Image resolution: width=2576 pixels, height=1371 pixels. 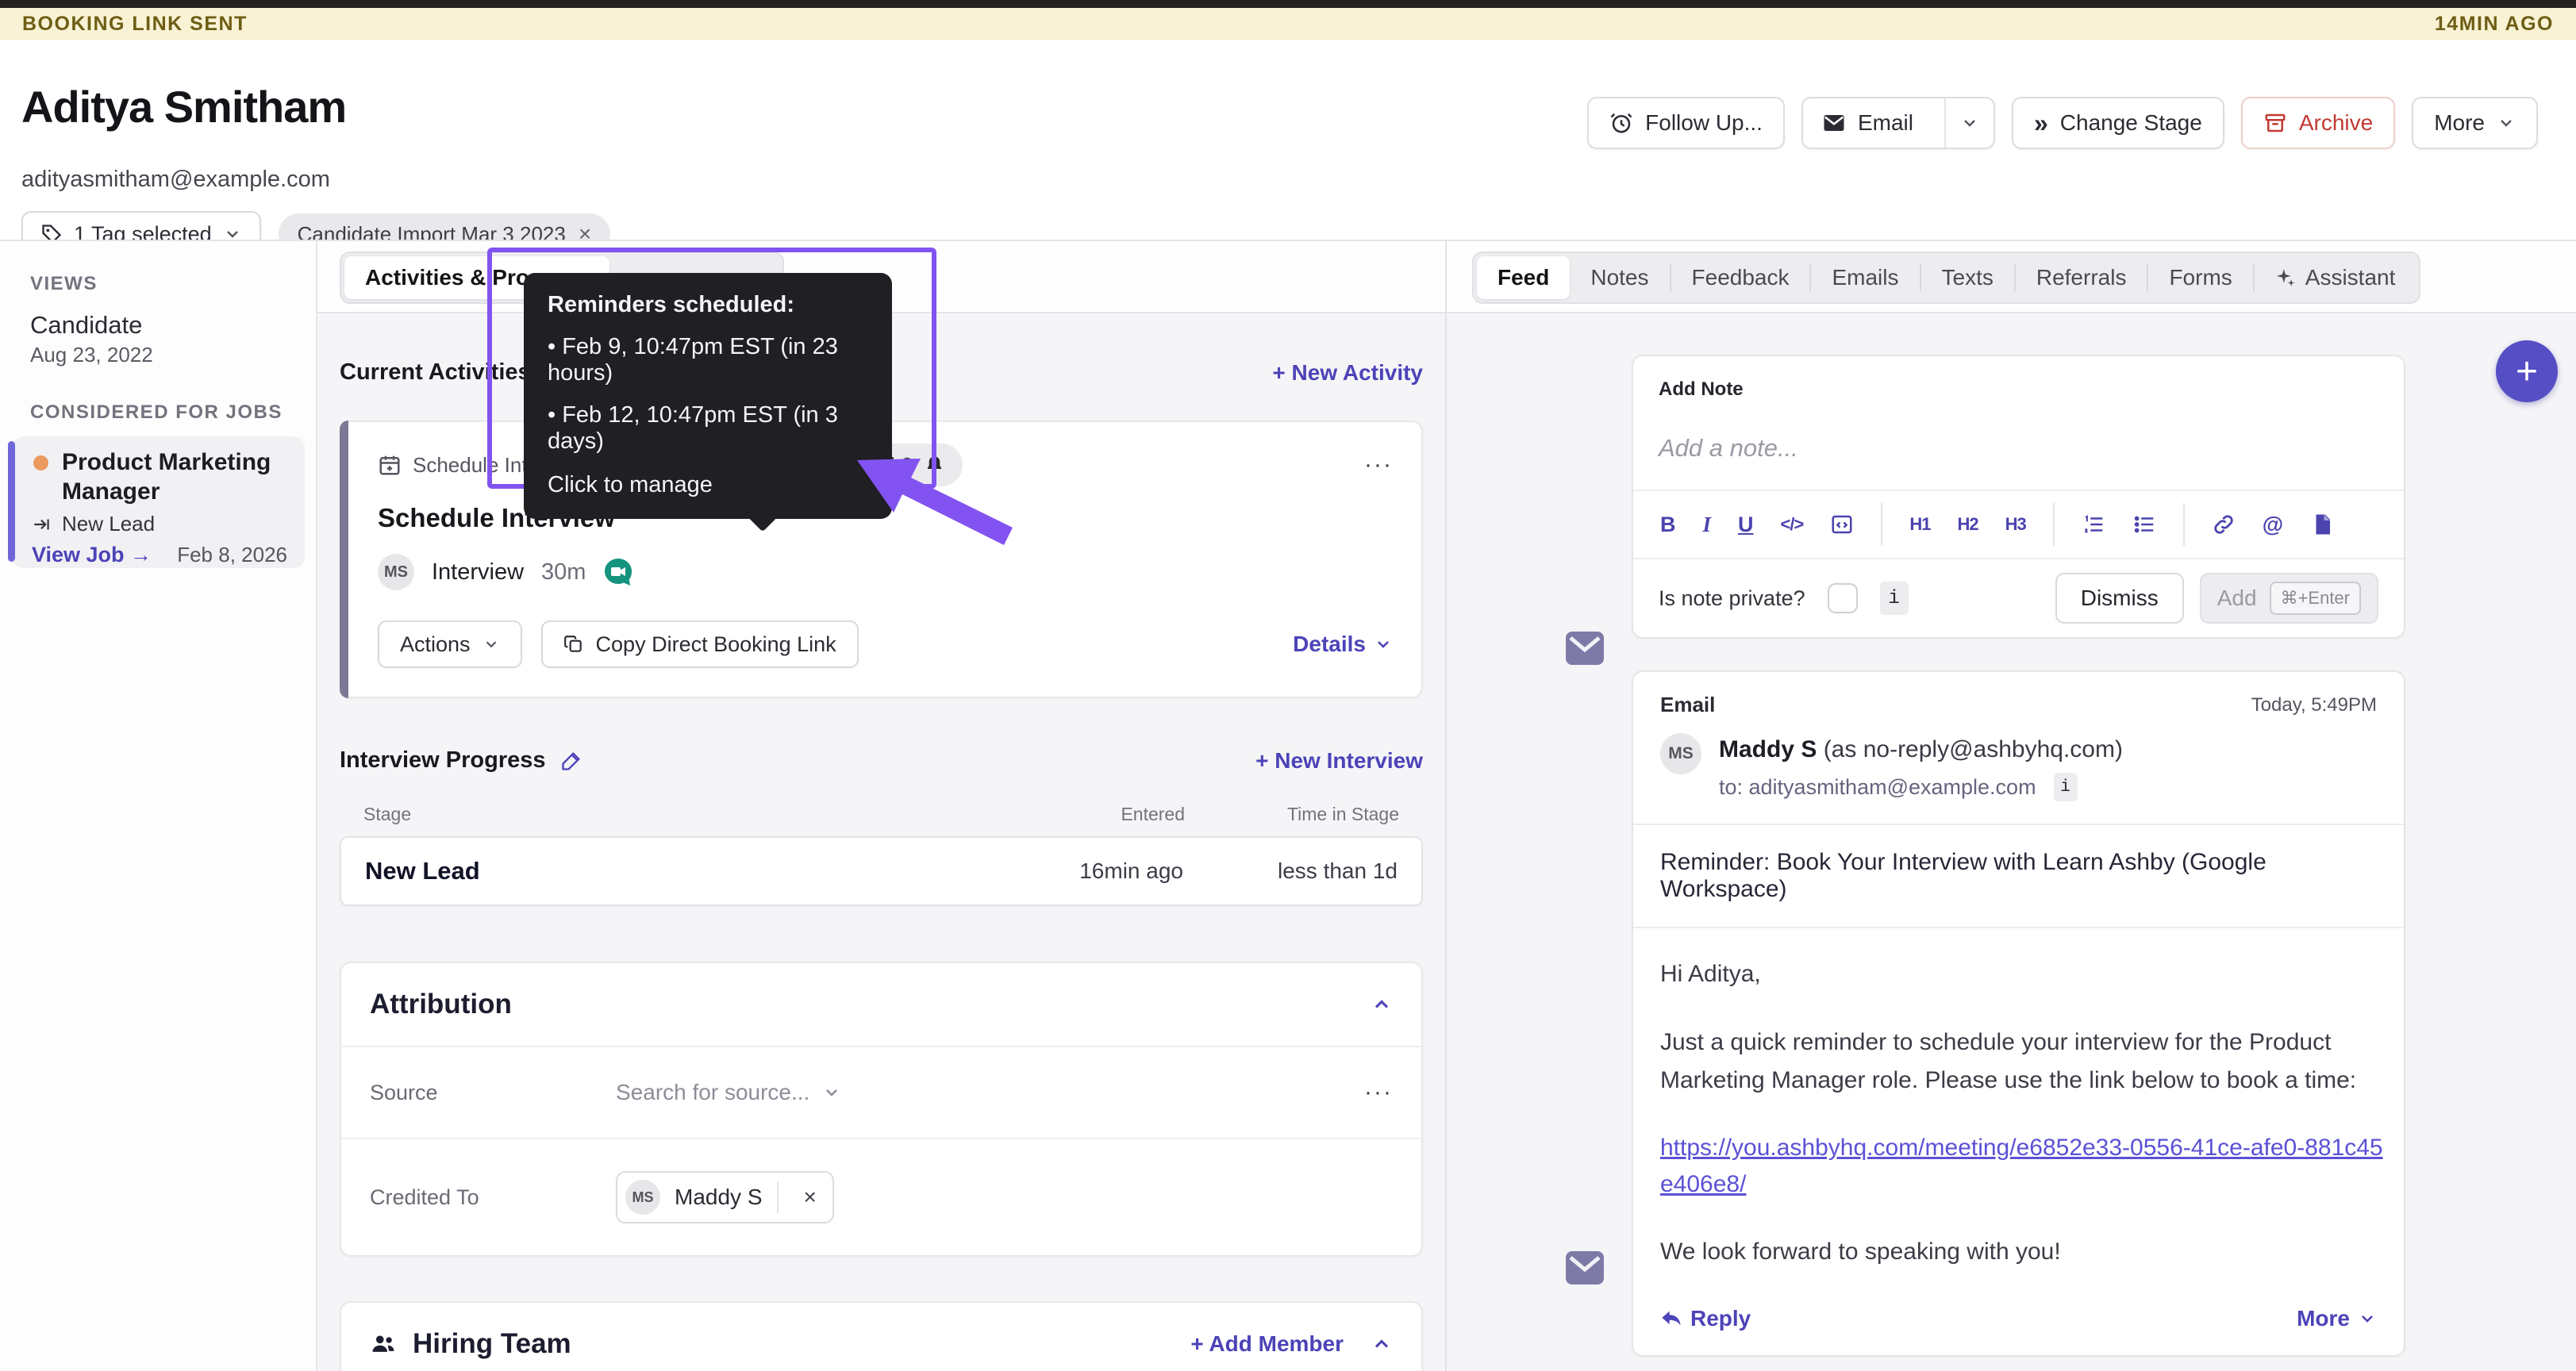 I want to click on email-button-main: Email, so click(x=1868, y=123).